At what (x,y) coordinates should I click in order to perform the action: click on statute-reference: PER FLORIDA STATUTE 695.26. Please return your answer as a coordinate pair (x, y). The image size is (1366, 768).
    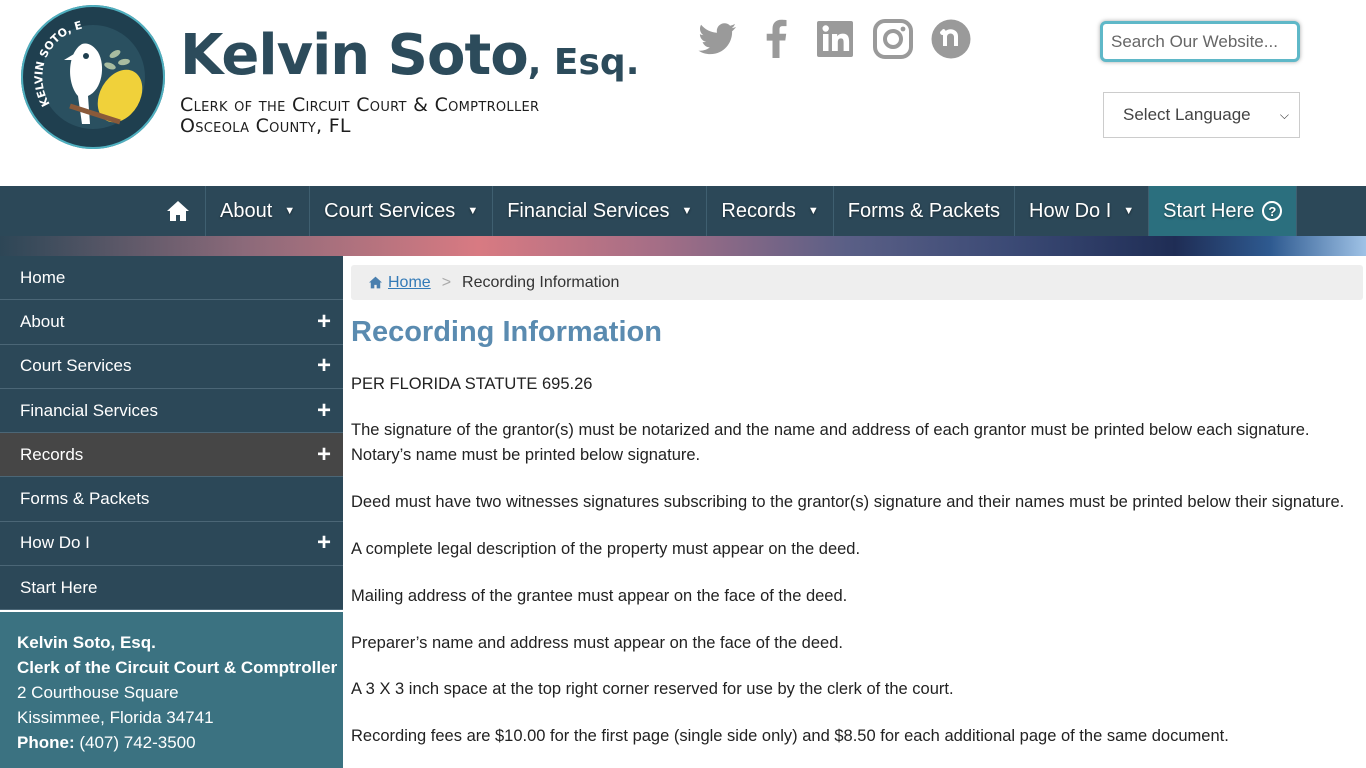
    Looking at the image, I should click on (472, 384).